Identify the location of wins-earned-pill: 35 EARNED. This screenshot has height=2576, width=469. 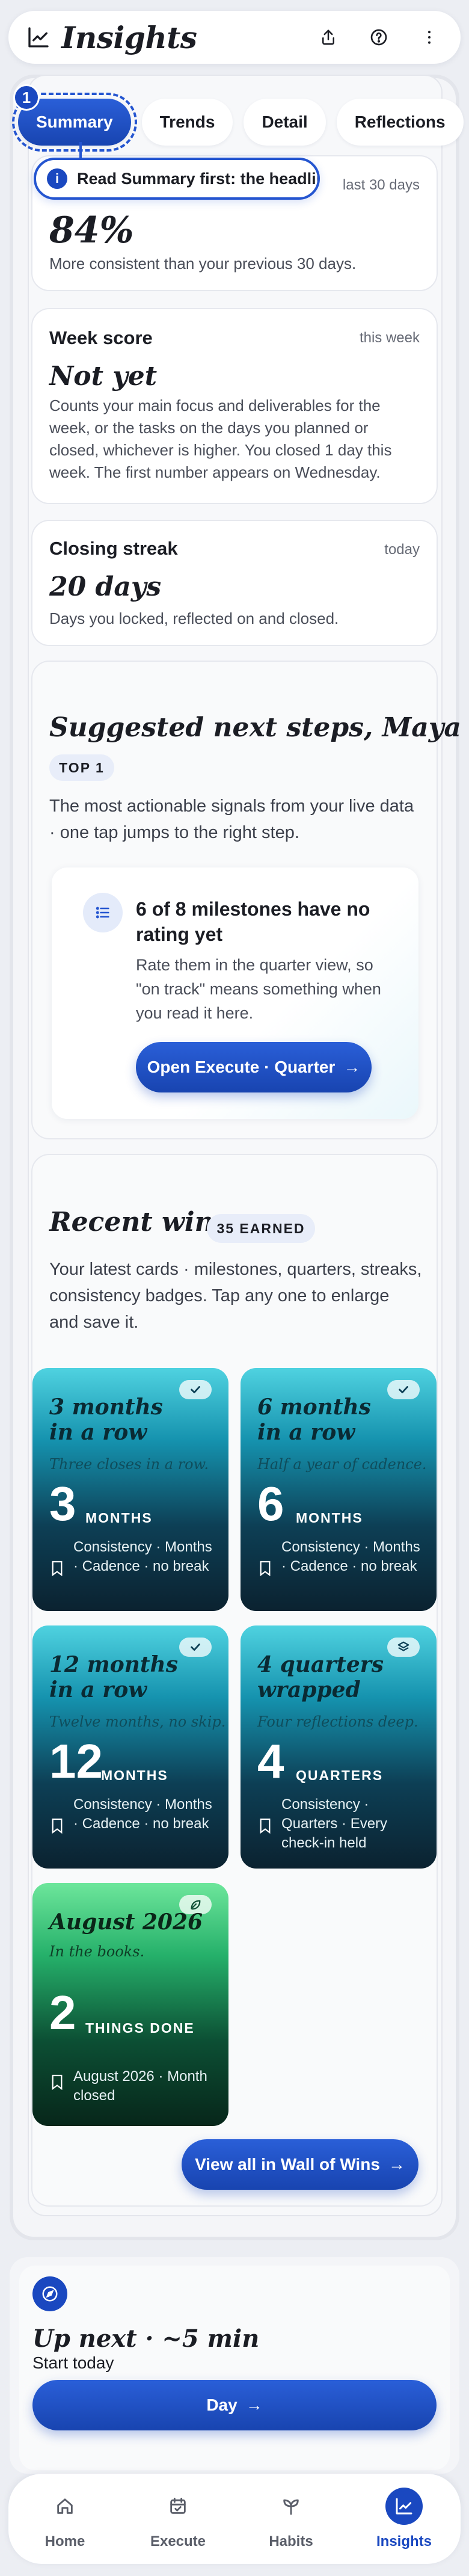
(261, 1228).